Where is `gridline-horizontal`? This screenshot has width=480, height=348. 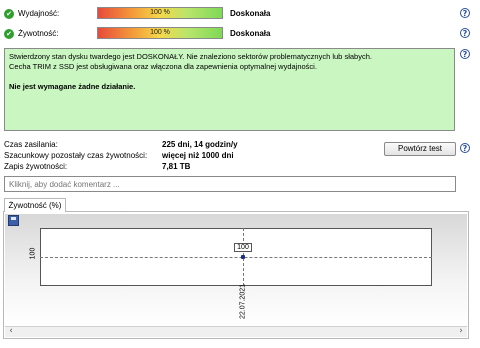
gridline-horizontal is located at coordinates (236, 257).